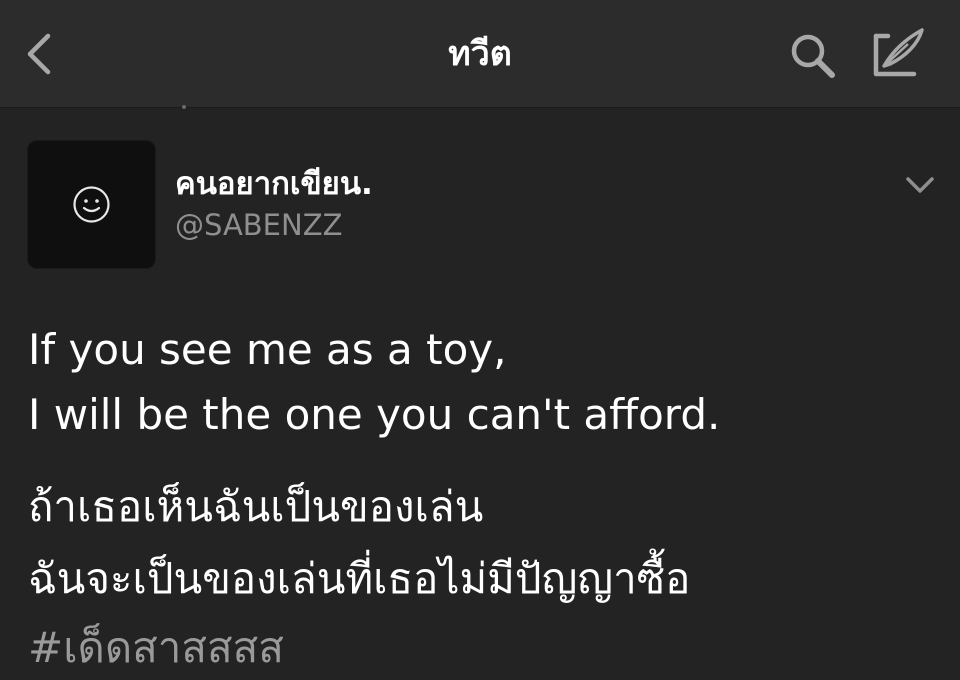 Image resolution: width=960 pixels, height=680 pixels. Describe the element at coordinates (274, 184) in the screenshot. I see `author-display-name: คนอยากเขียน.` at that location.